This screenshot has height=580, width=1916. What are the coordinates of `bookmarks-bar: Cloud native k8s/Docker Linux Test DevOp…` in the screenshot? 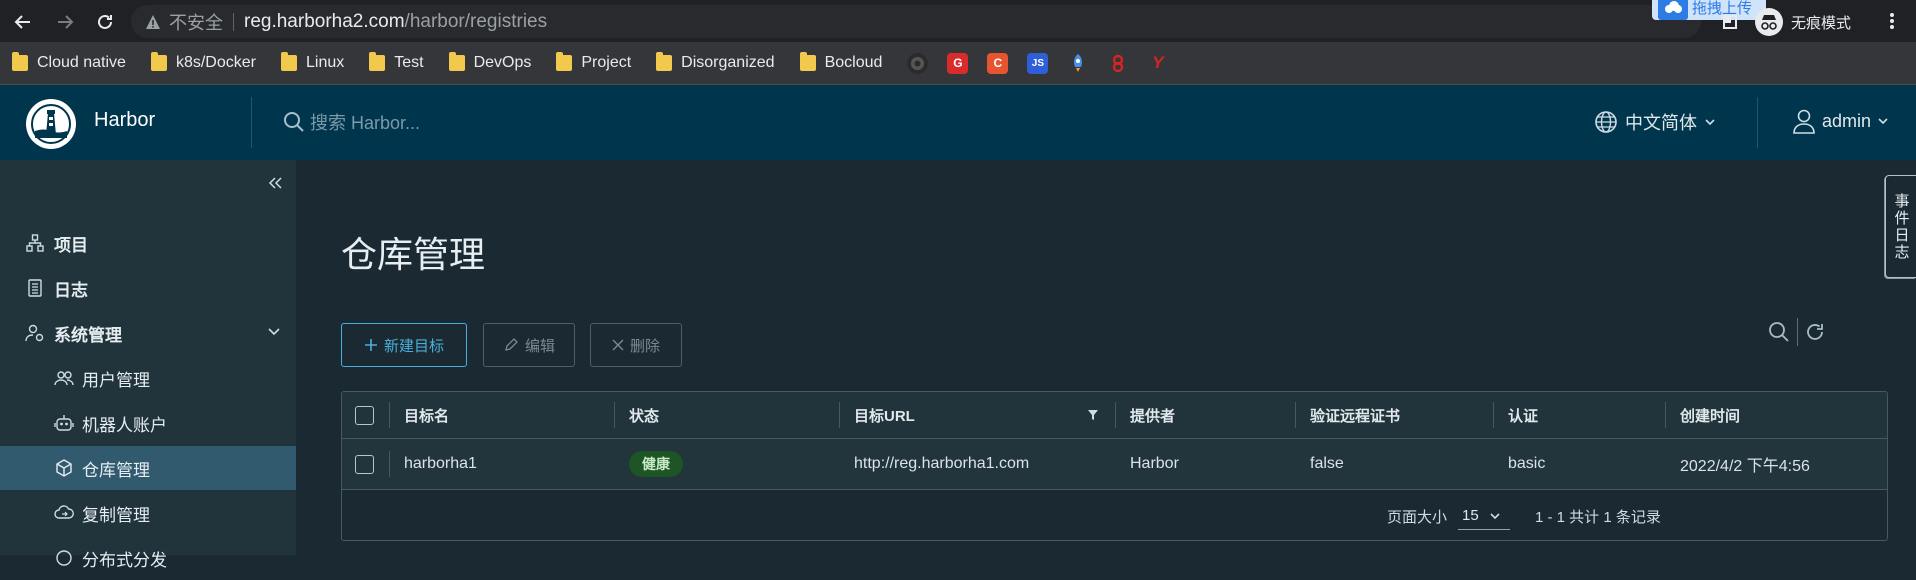 It's located at (958, 63).